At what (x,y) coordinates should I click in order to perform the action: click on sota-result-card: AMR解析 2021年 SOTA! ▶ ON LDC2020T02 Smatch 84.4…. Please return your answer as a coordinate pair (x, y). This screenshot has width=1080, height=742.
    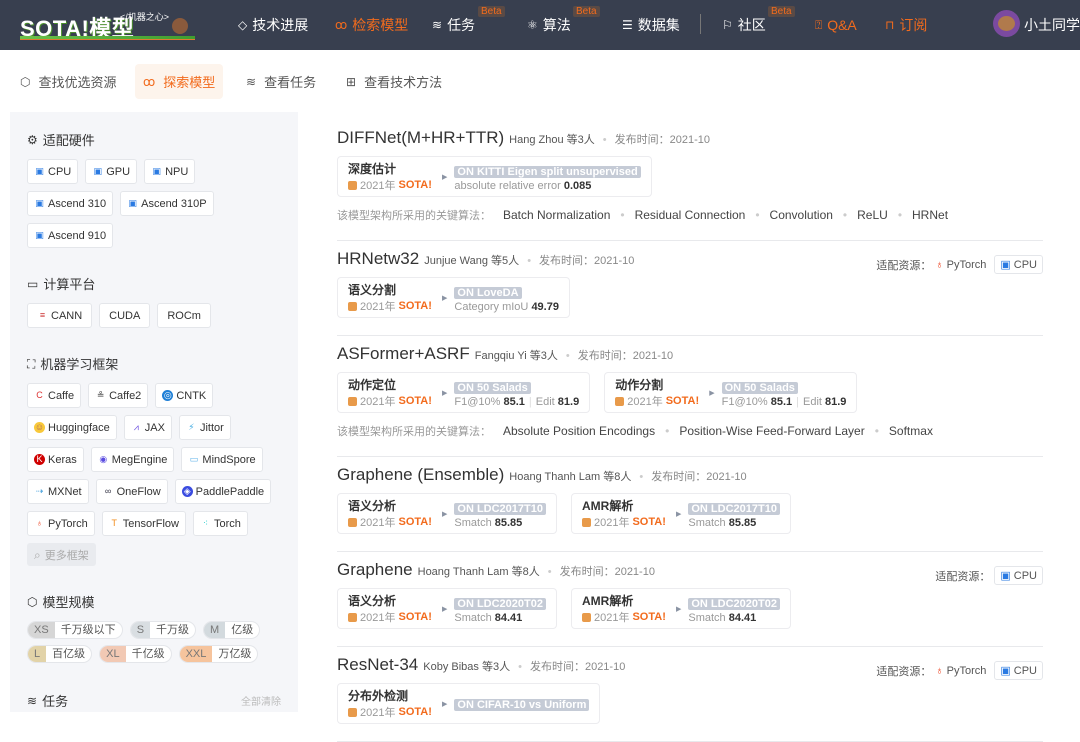
    Looking at the image, I should click on (680, 608).